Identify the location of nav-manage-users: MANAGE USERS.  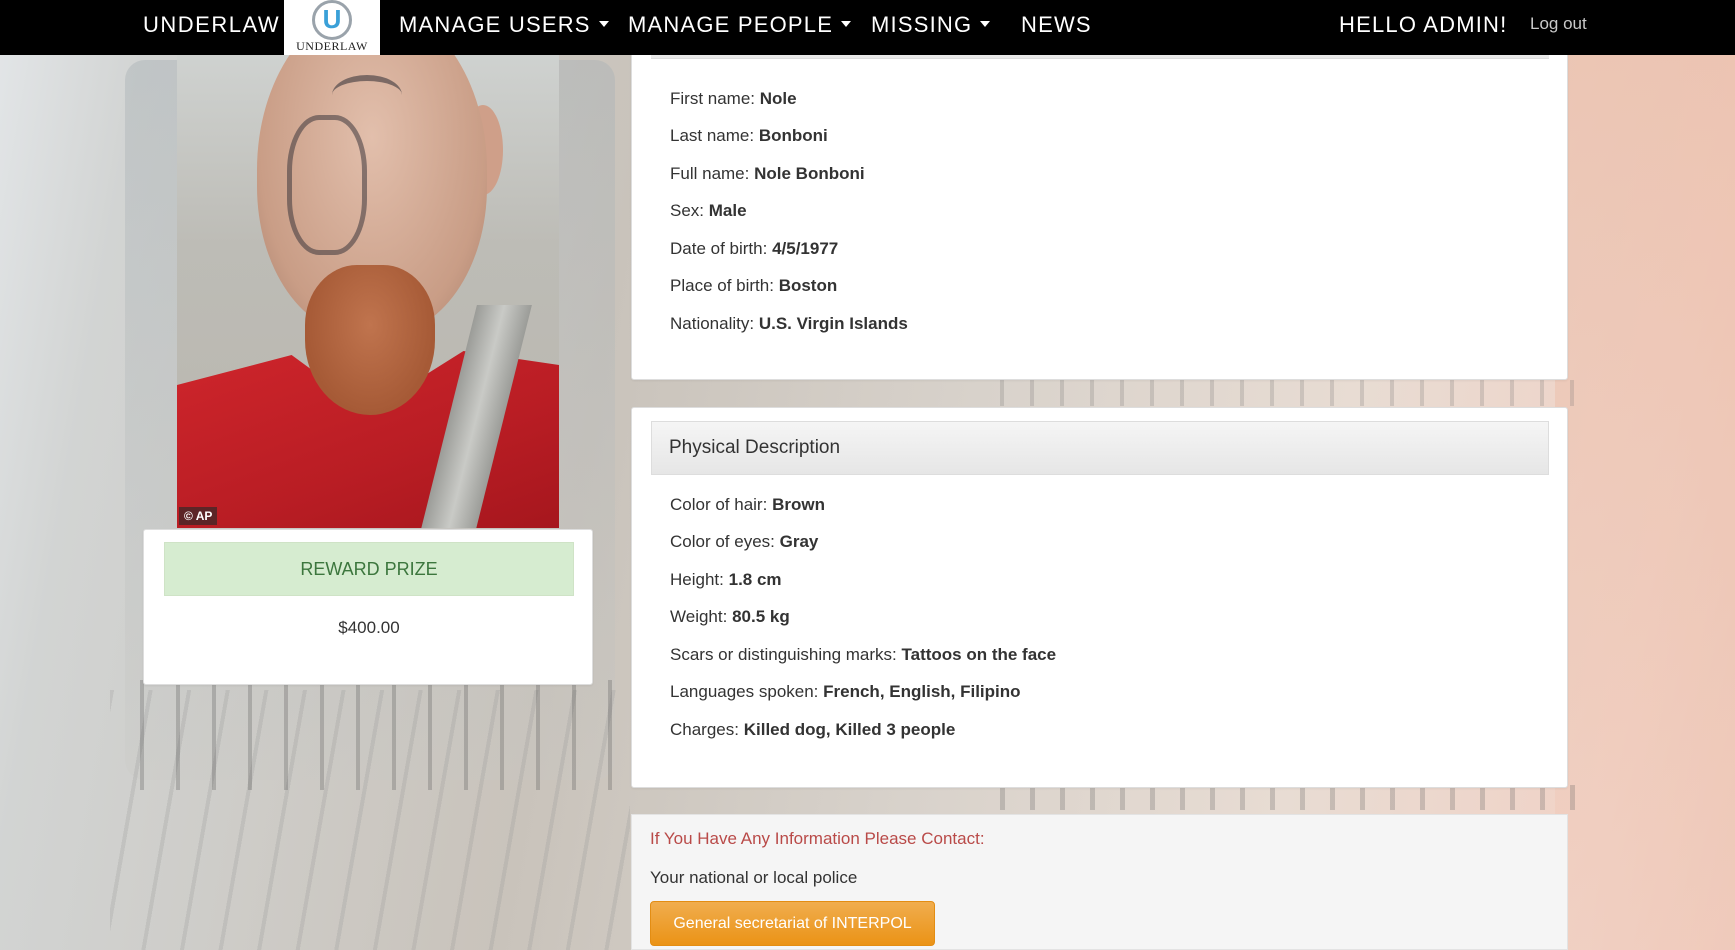
(504, 25).